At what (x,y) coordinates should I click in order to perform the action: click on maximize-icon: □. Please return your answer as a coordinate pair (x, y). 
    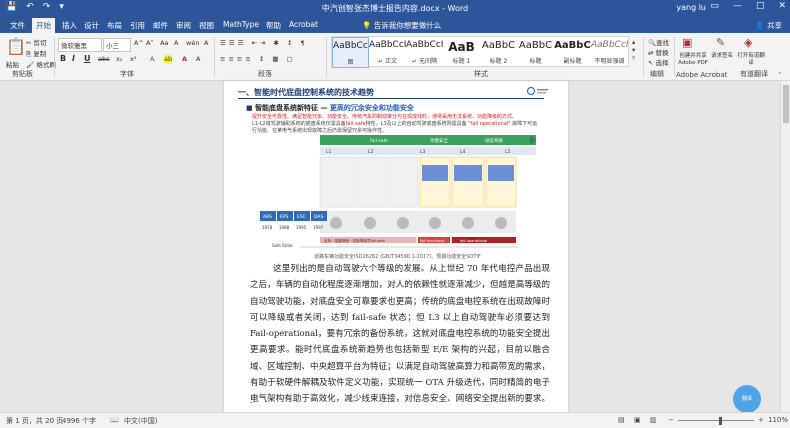
    Looking at the image, I should click on (760, 6).